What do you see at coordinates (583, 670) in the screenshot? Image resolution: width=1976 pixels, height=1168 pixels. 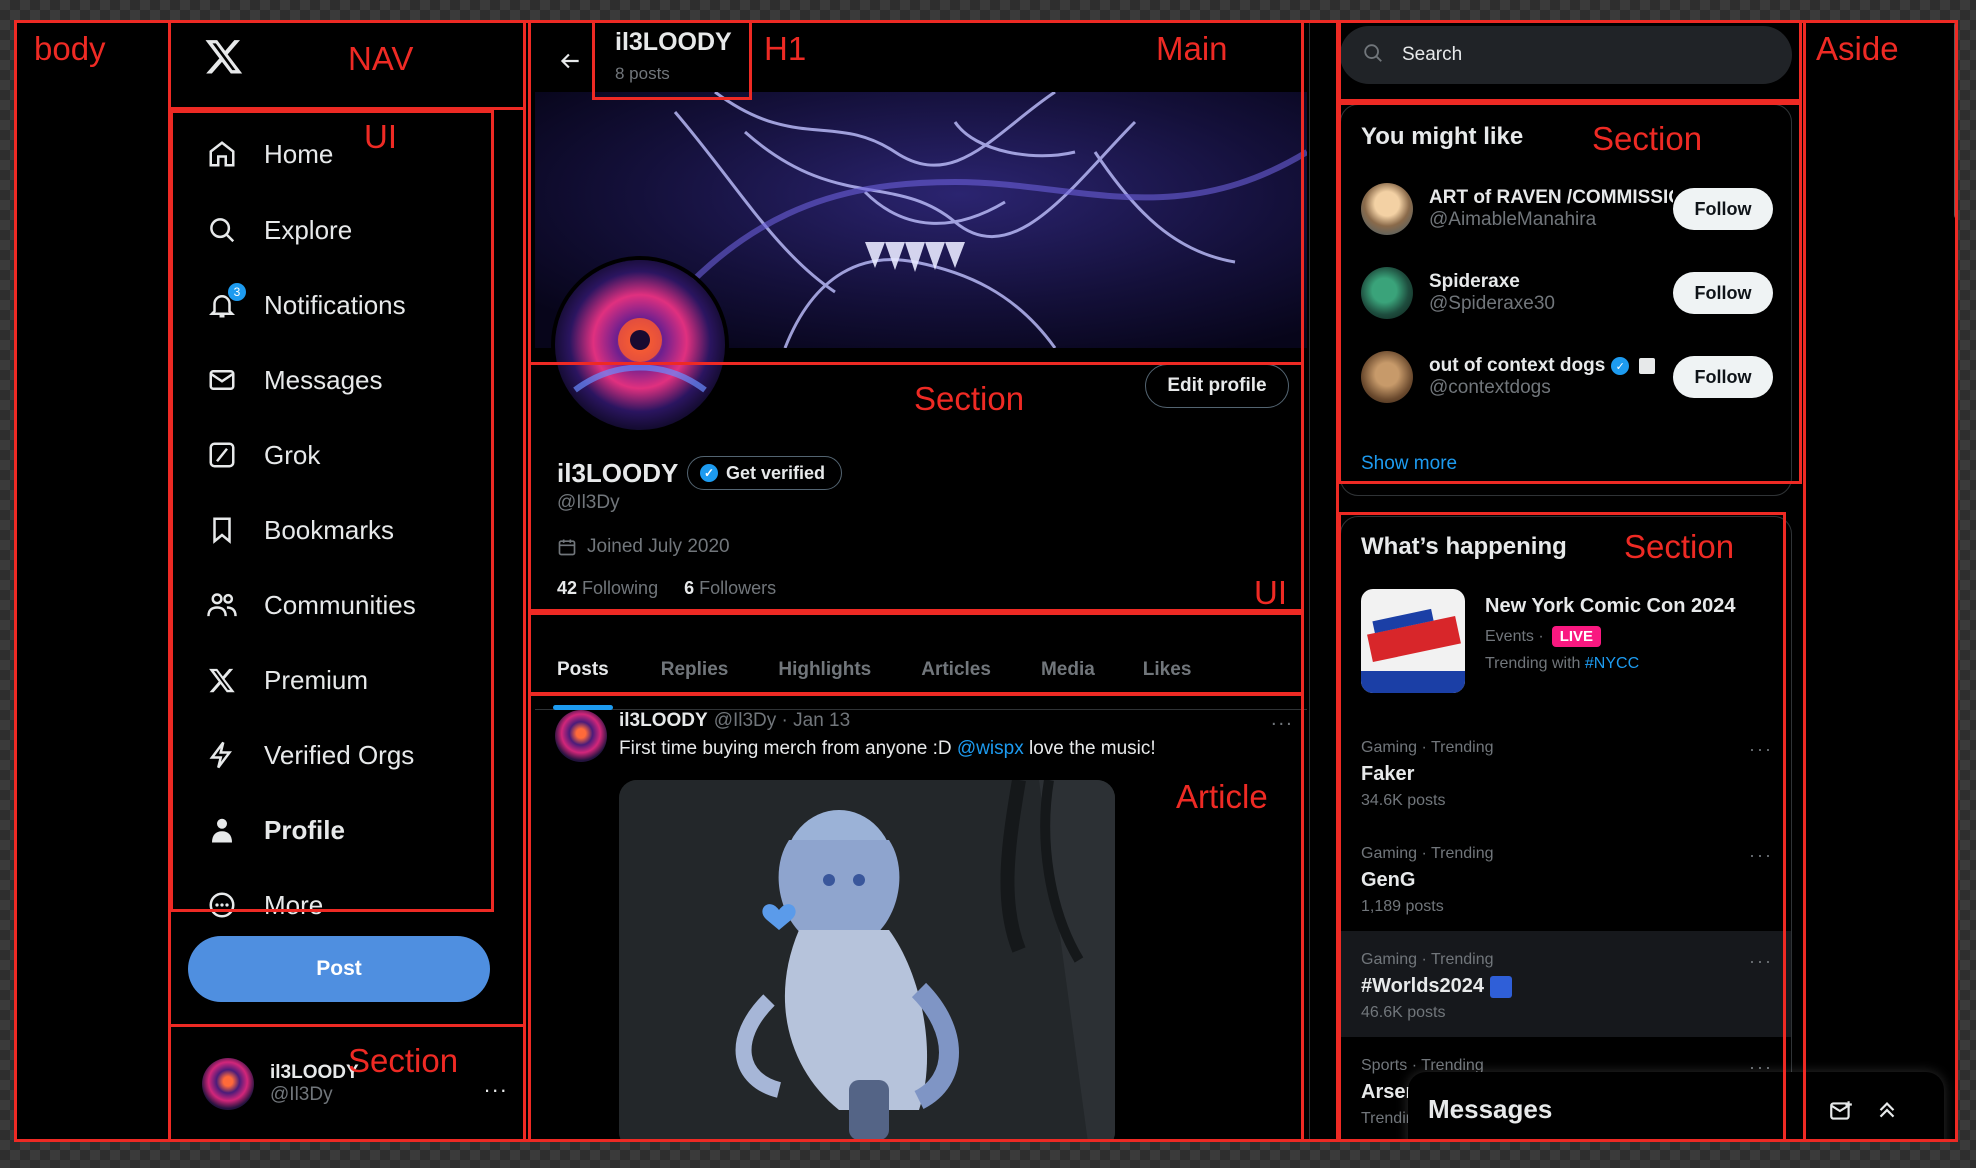 I see `tab-posts: Posts` at bounding box center [583, 670].